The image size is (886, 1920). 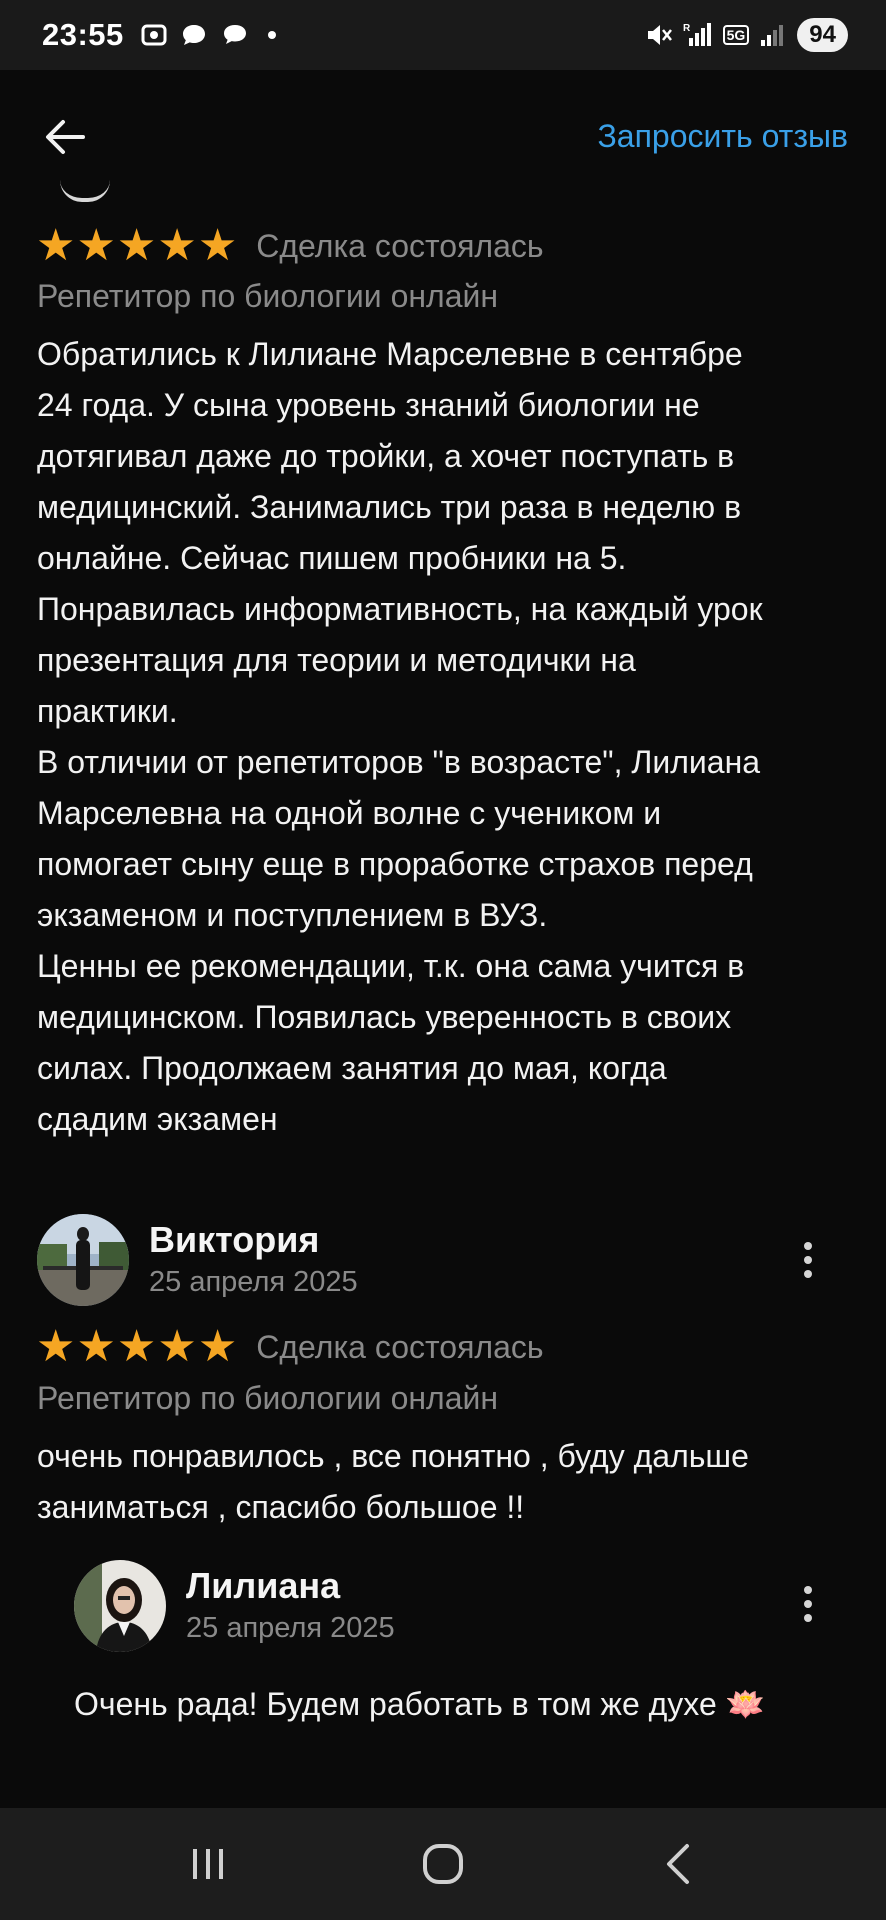 What do you see at coordinates (332, 558) in the screenshot?
I see `review-text-line: онлайне. Сейчас пишем пробники на 5.` at bounding box center [332, 558].